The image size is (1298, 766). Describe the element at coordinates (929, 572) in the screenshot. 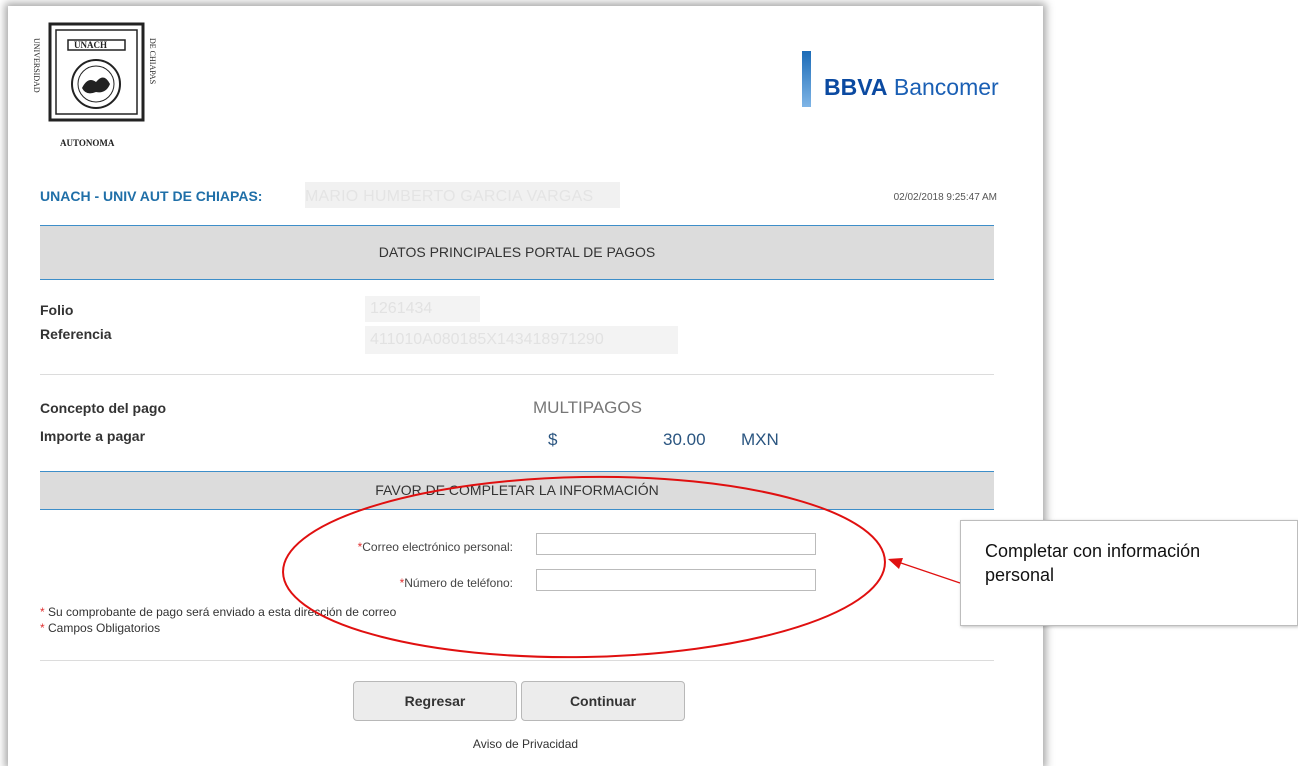

I see `annotation-arrow-line` at that location.